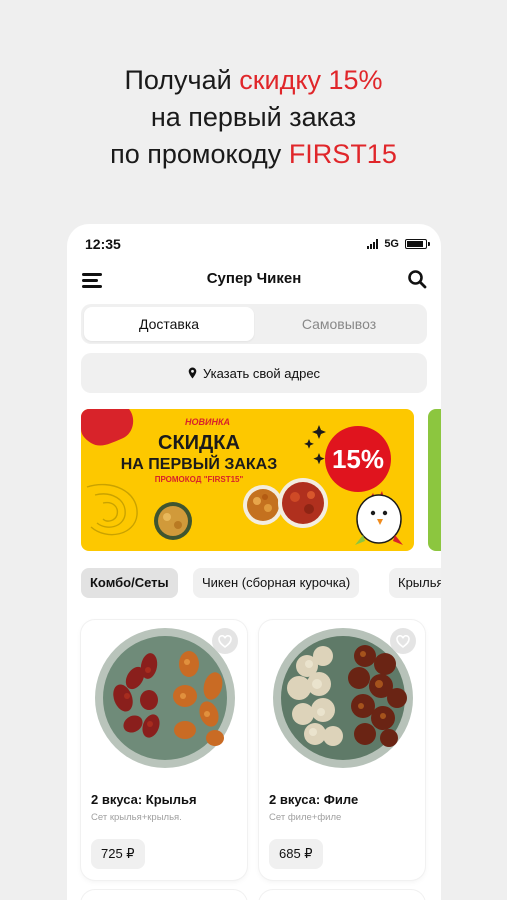 The image size is (507, 900). Describe the element at coordinates (342, 154) in the screenshot. I see `promo-code-accent: FIRST15` at that location.